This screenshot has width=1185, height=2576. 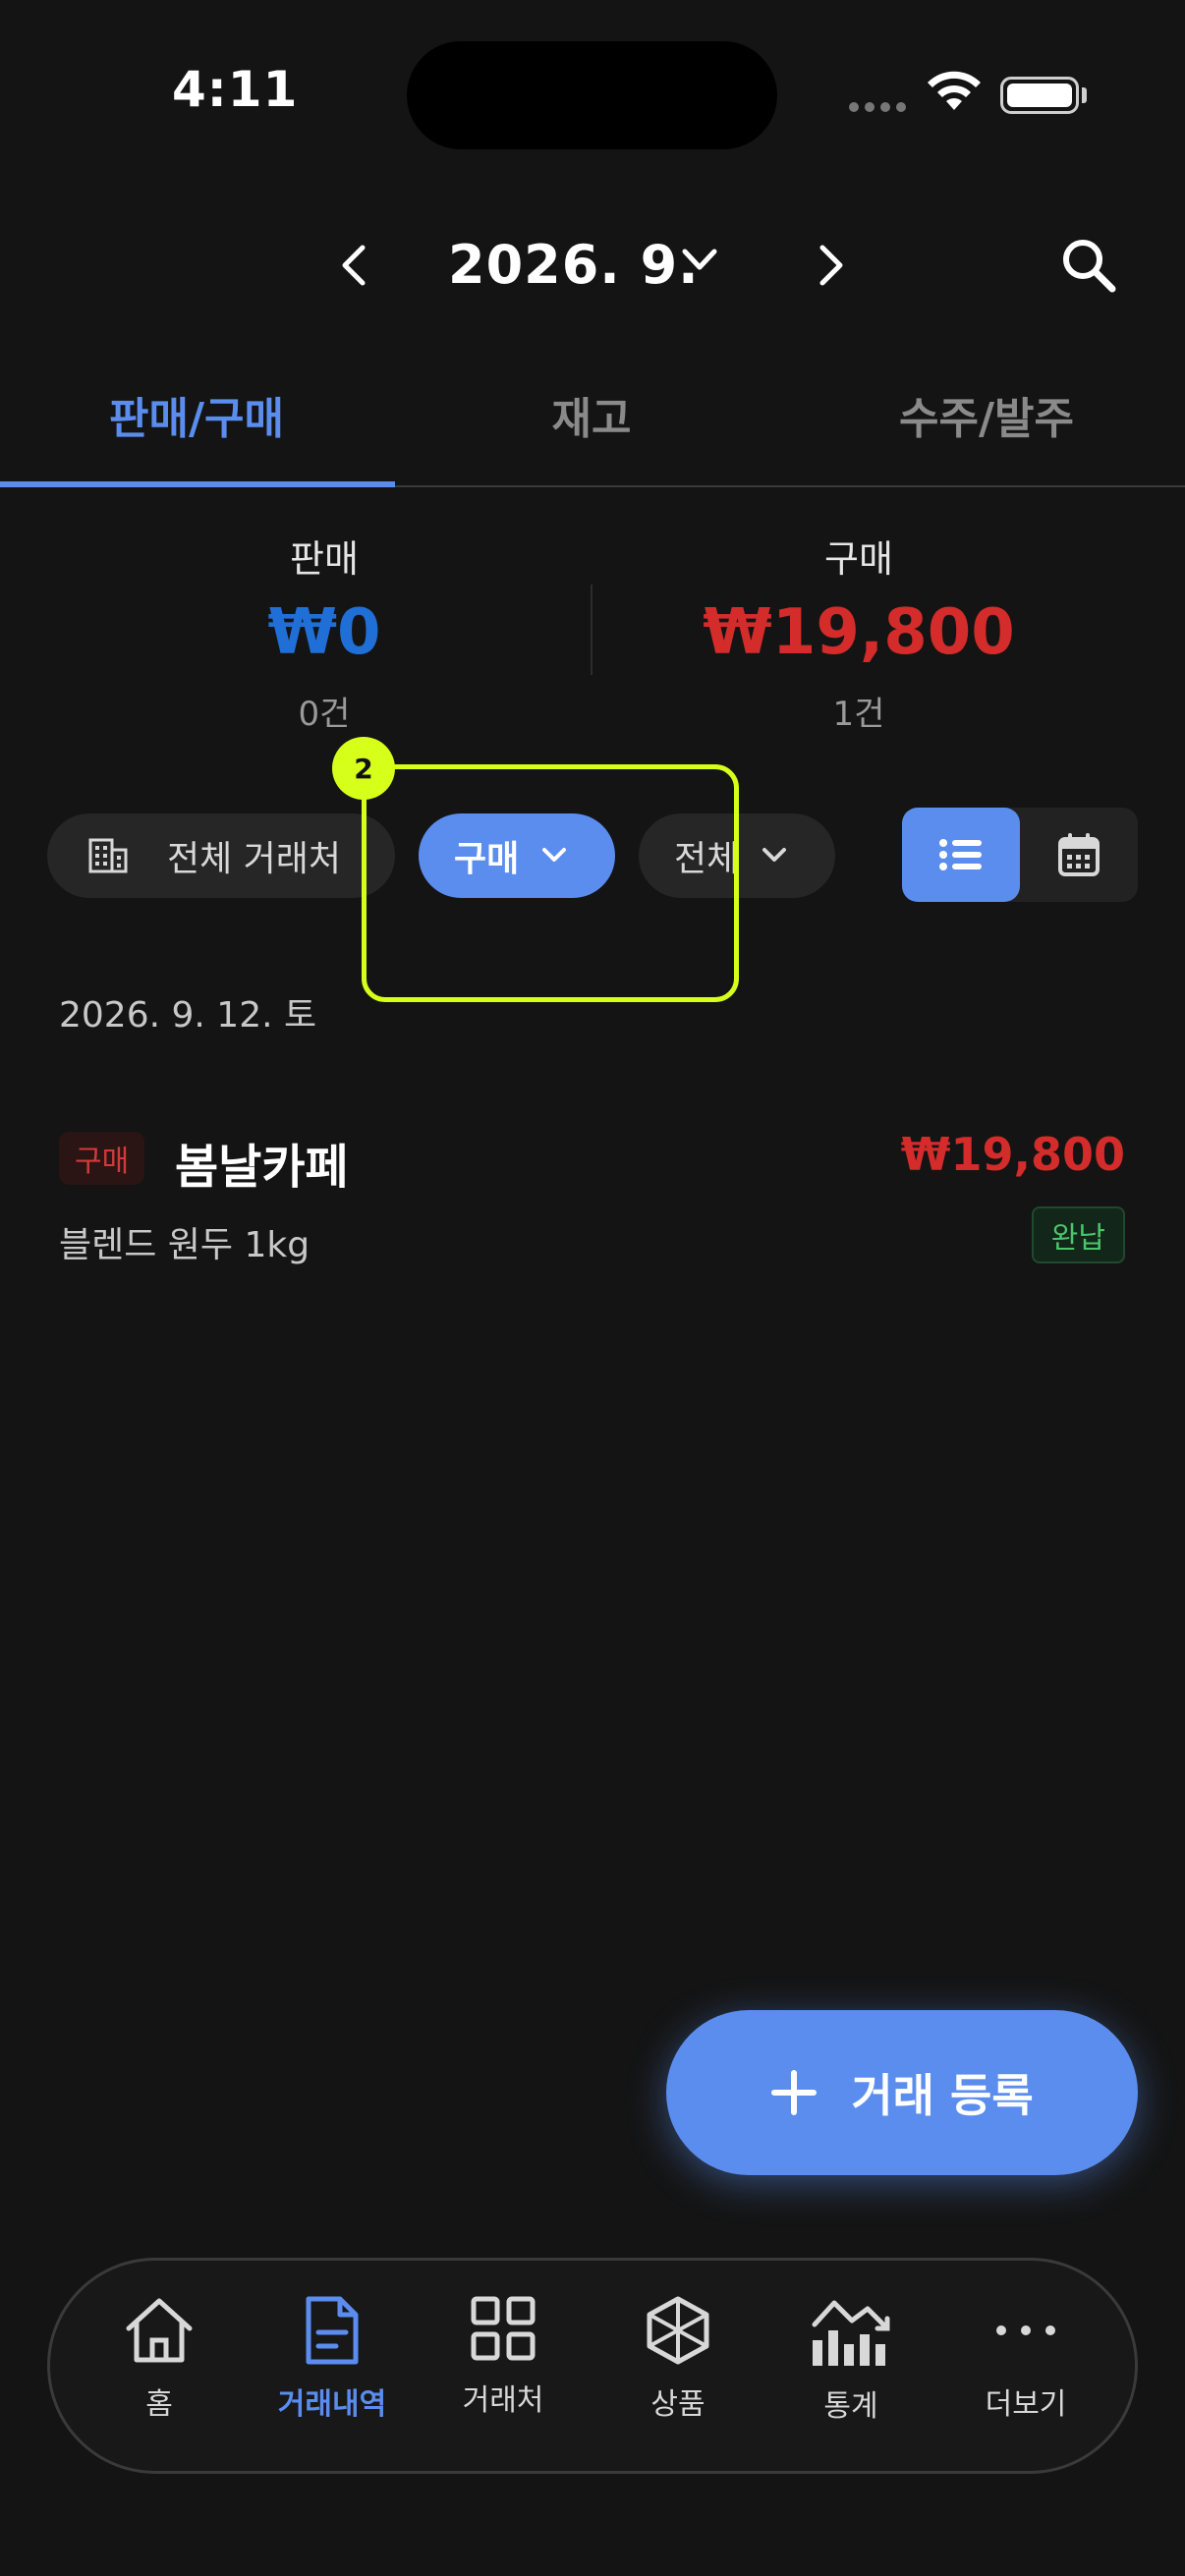 I want to click on list-view-button, so click(x=961, y=855).